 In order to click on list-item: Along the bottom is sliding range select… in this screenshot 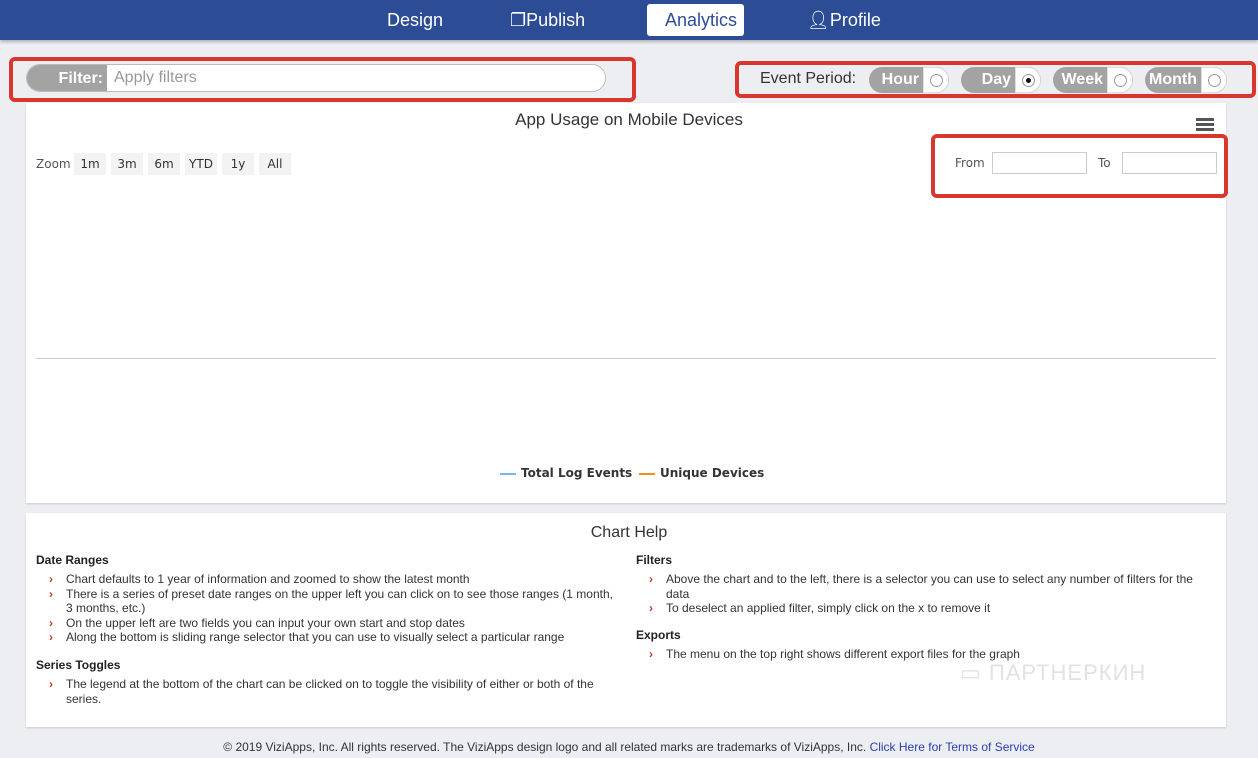, I will do `click(326, 637)`.